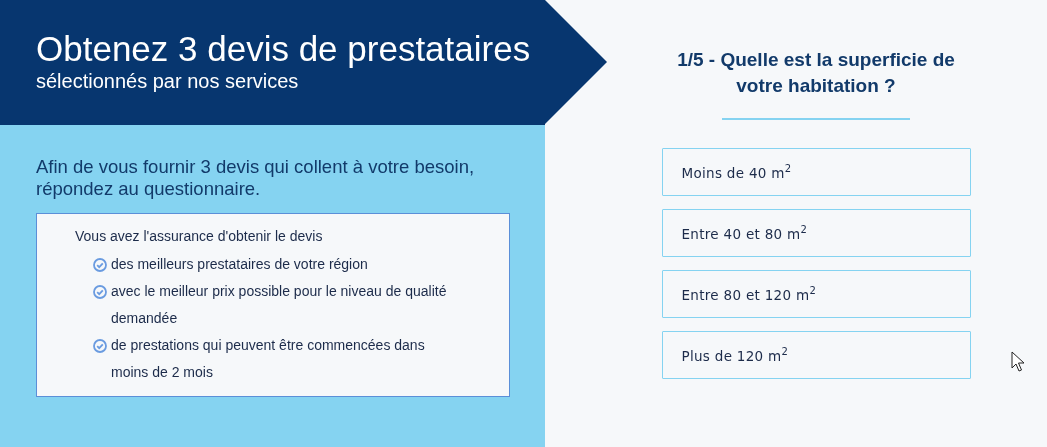 This screenshot has width=1047, height=447. I want to click on page-subtitle: sélectionnés par nos services, so click(168, 81).